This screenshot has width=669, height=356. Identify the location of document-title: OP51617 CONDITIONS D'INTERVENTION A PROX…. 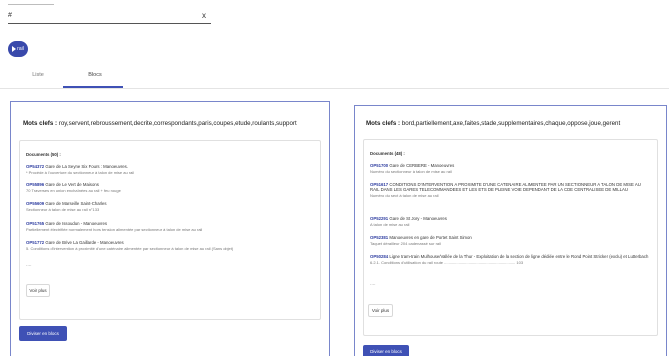
(510, 187).